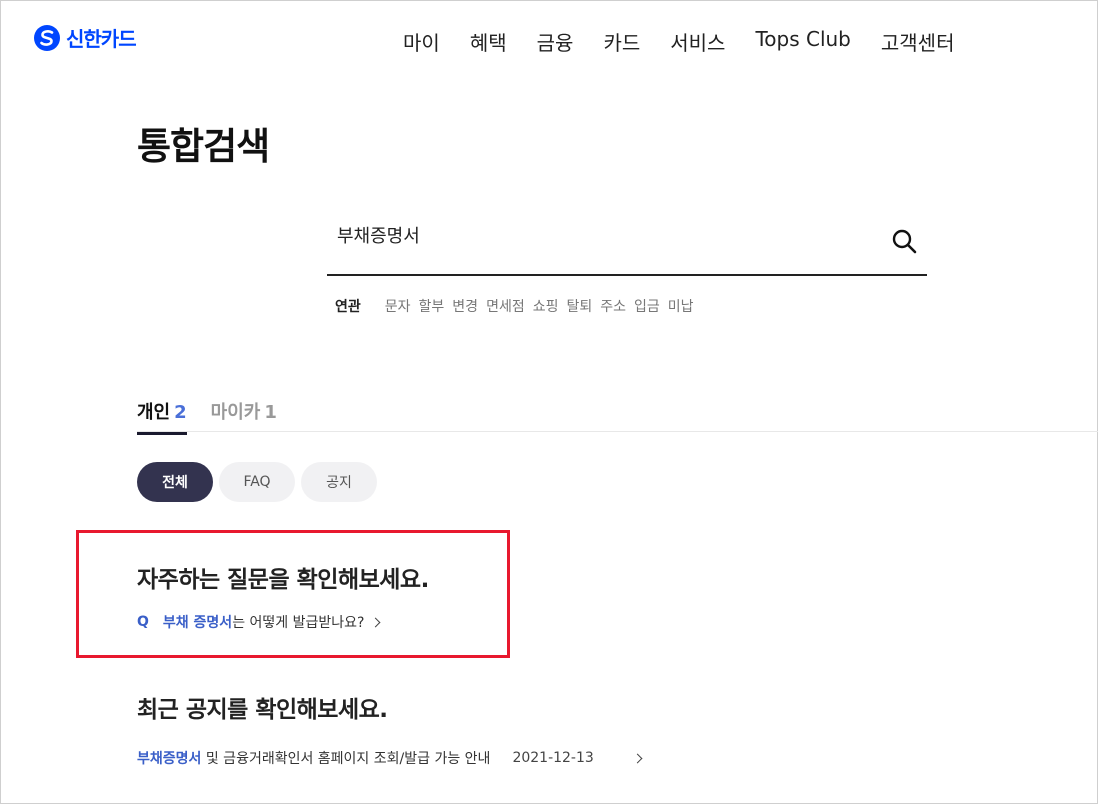 This screenshot has width=1098, height=804. Describe the element at coordinates (607, 234) in the screenshot. I see `search-input` at that location.